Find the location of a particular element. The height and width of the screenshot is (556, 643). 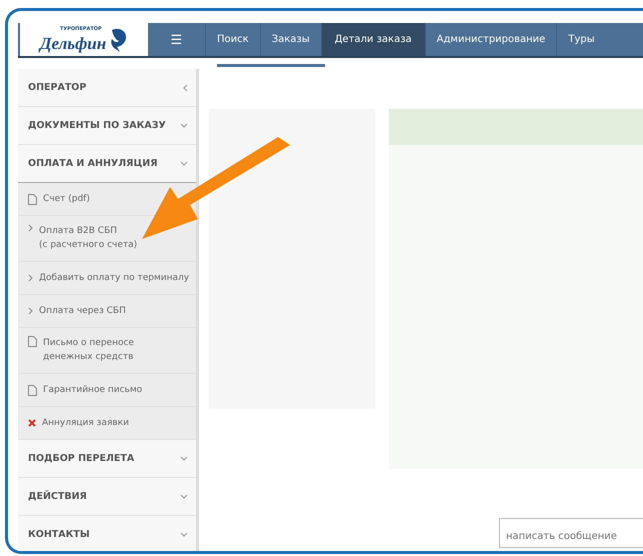

sidebar-item: Аннуляция заявки is located at coordinates (107, 423).